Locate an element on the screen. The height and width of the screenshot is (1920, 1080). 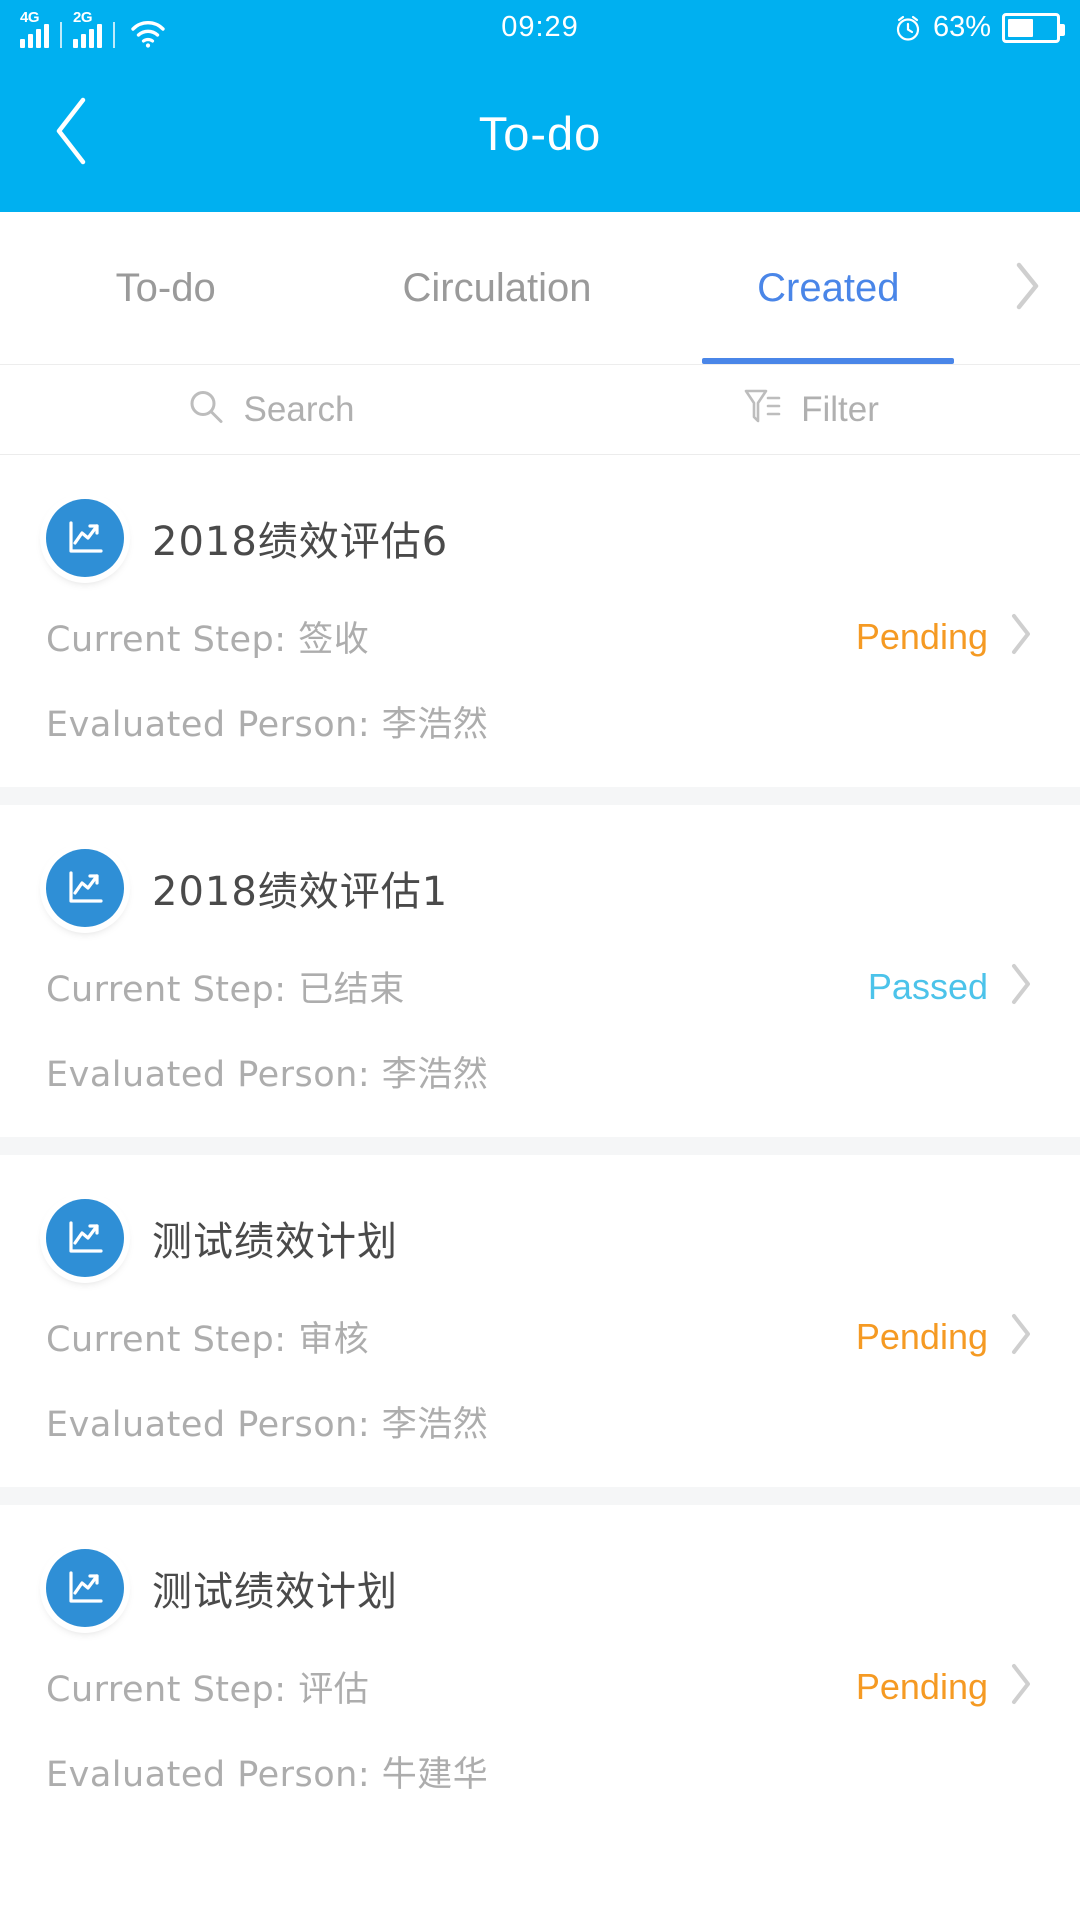
alarm-clock-icon is located at coordinates (908, 28).